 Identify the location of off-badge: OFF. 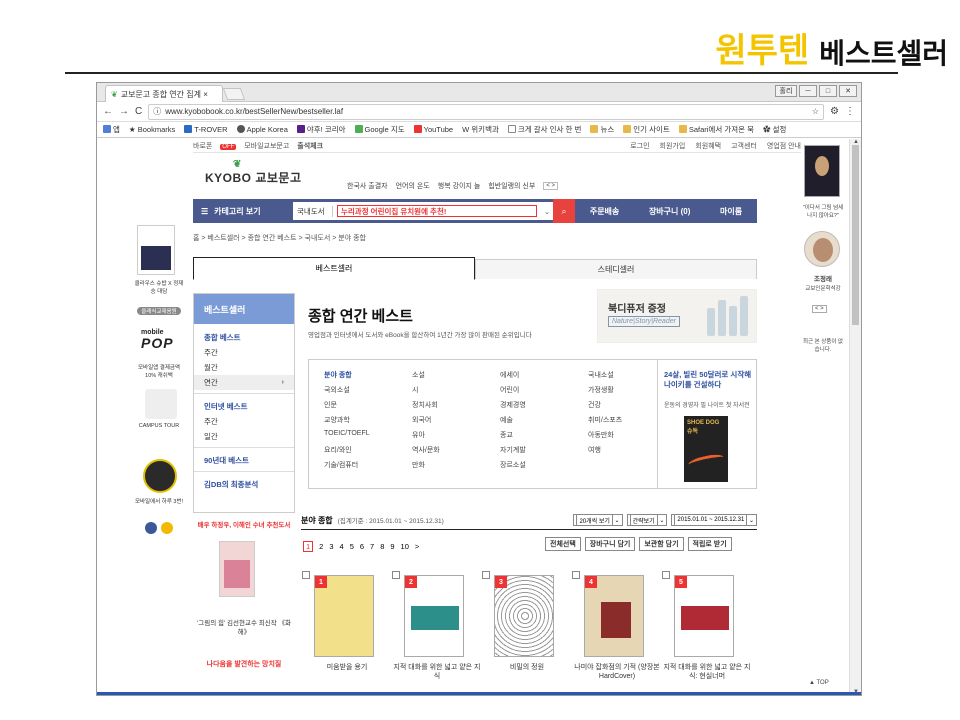
(228, 146).